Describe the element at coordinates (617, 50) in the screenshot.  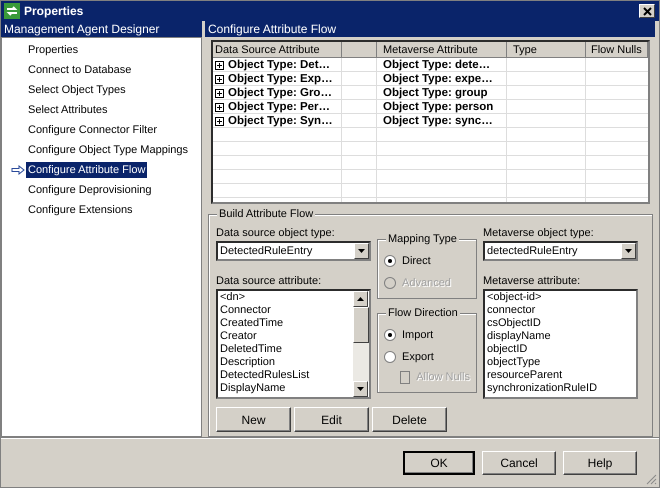
I see `column-header: Flow Nulls` at that location.